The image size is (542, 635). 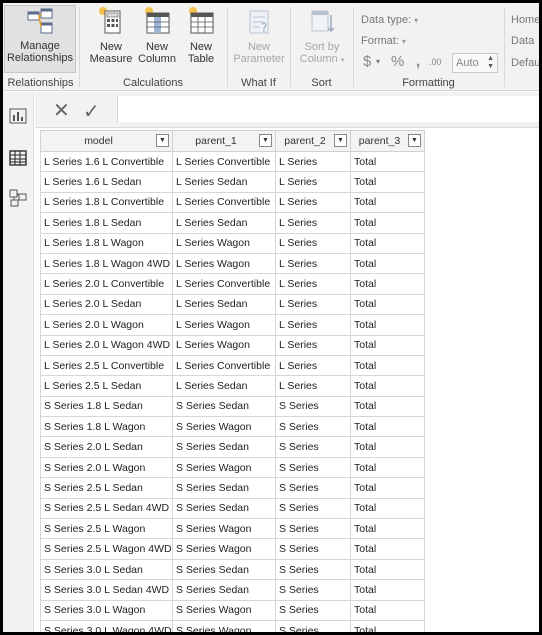 I want to click on new-column-button: New Column, so click(x=157, y=35).